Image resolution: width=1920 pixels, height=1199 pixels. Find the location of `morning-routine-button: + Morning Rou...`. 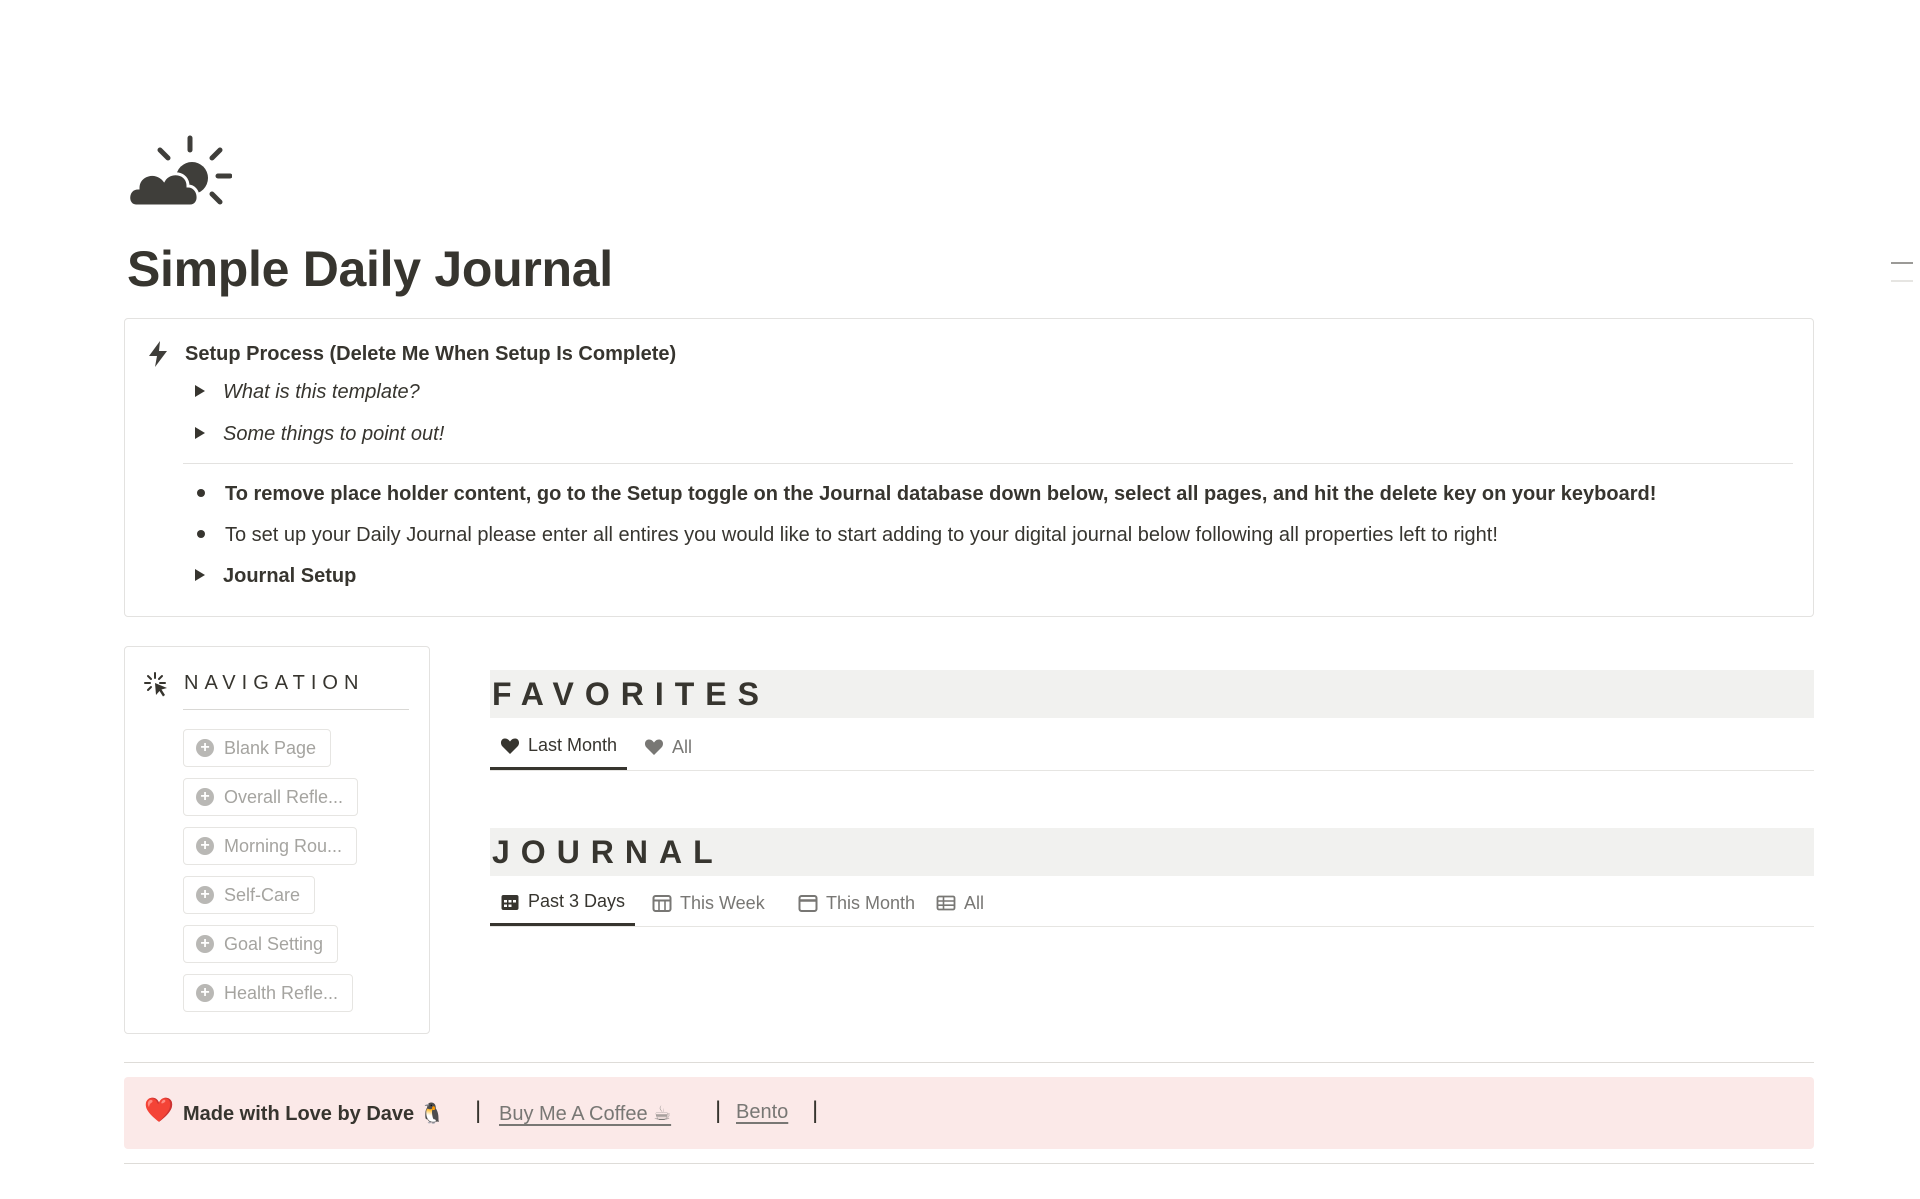

morning-routine-button: + Morning Rou... is located at coordinates (270, 846).